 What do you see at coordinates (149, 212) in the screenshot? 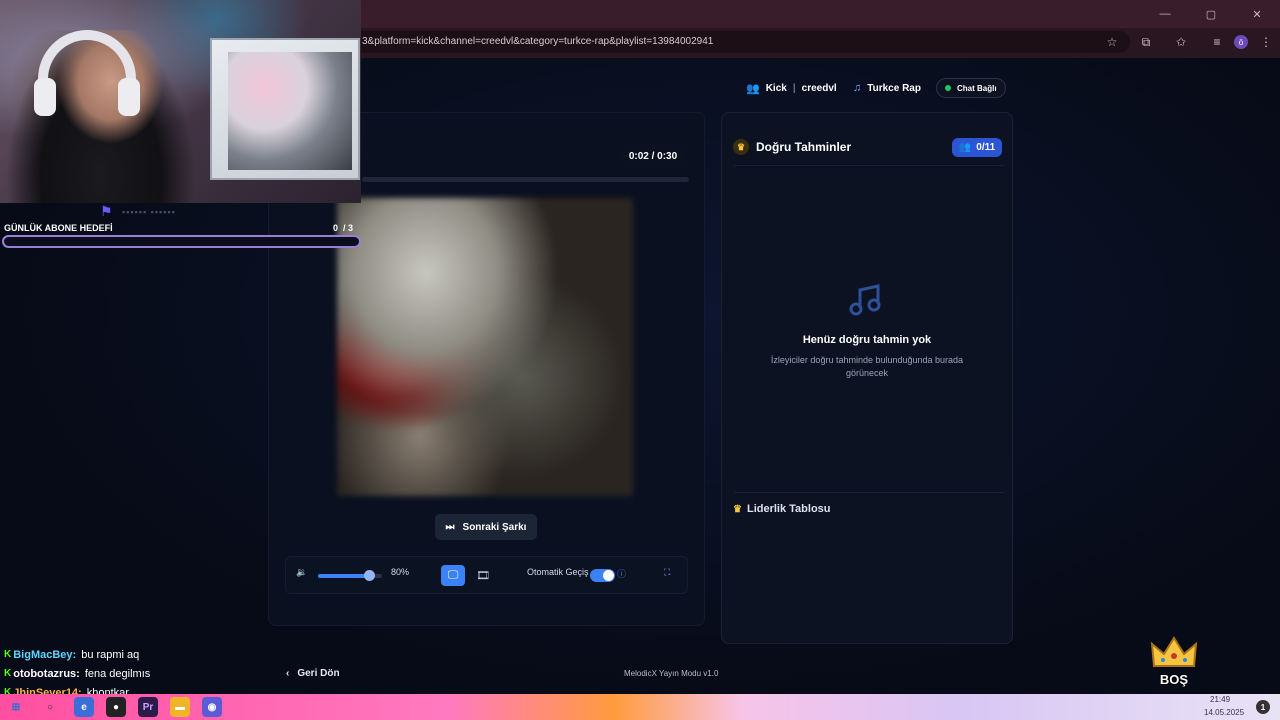
I see `goal-sponsor-blur: ▪▪▪▪▪▪ ▪▪▪▪▪▪` at bounding box center [149, 212].